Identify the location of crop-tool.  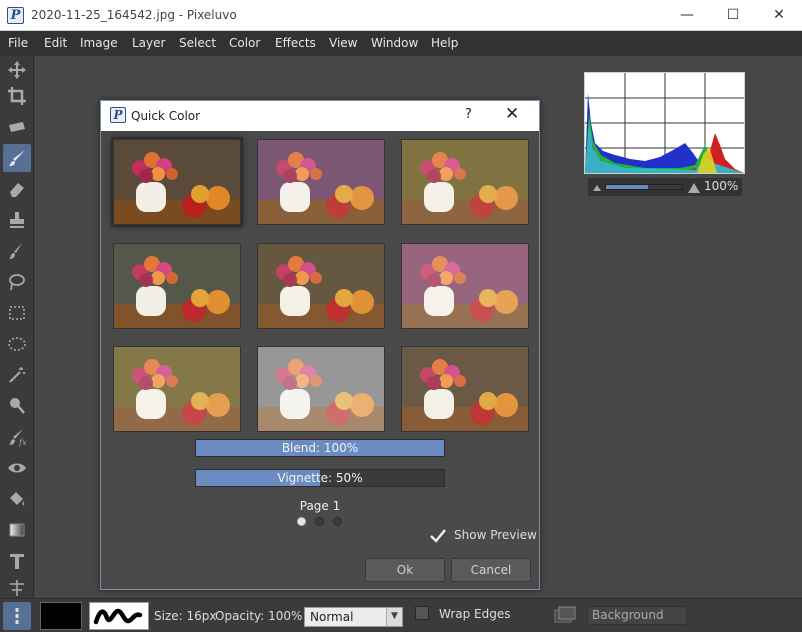
(17, 96).